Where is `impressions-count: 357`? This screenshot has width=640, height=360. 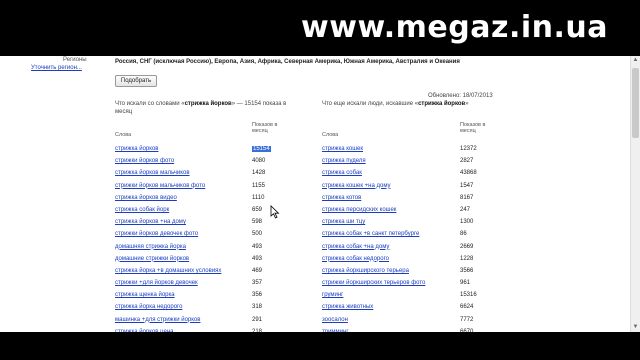
impressions-count: 357 is located at coordinates (257, 283).